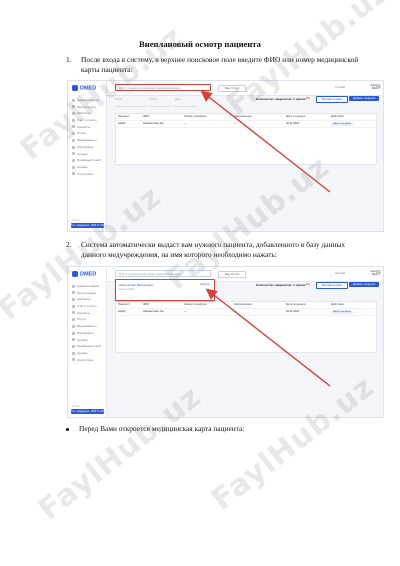  What do you see at coordinates (136, 285) in the screenshot?
I see `result-patient-name: Амонов Гаёс Фарходович` at bounding box center [136, 285].